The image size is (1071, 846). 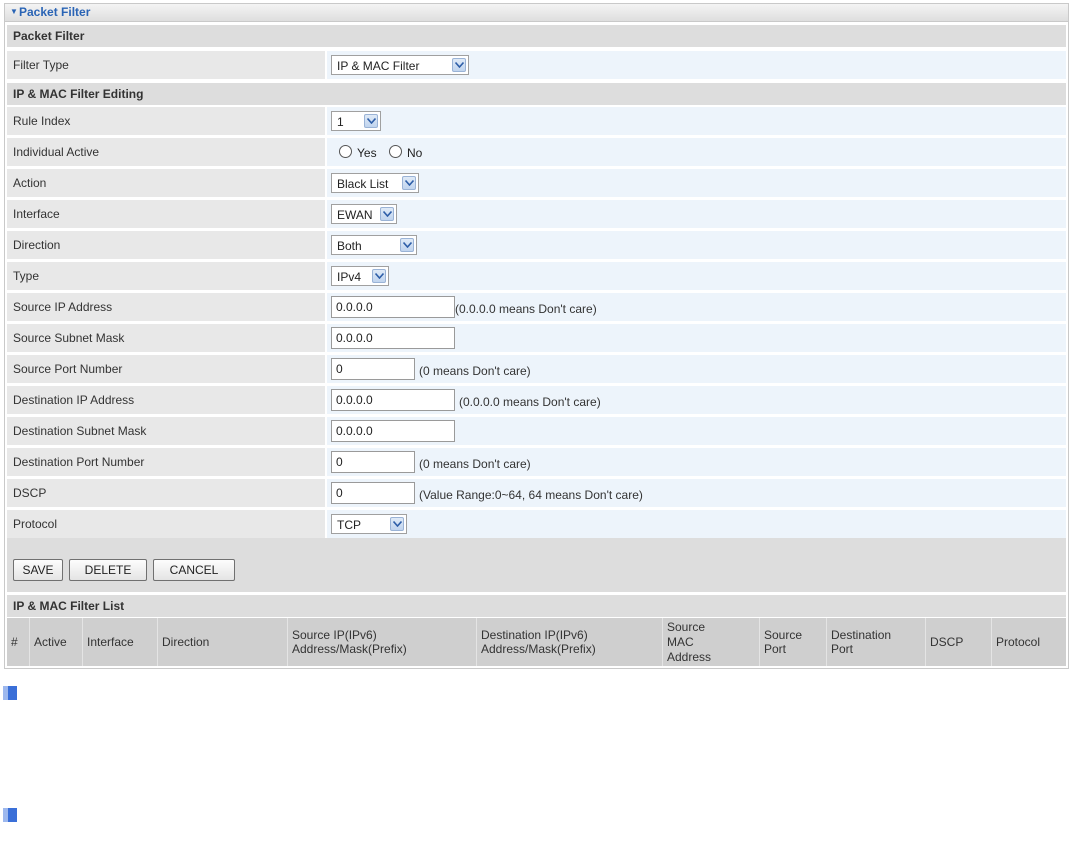 What do you see at coordinates (49, 36) in the screenshot?
I see `section-packet-filter-heading: Packet Filter` at bounding box center [49, 36].